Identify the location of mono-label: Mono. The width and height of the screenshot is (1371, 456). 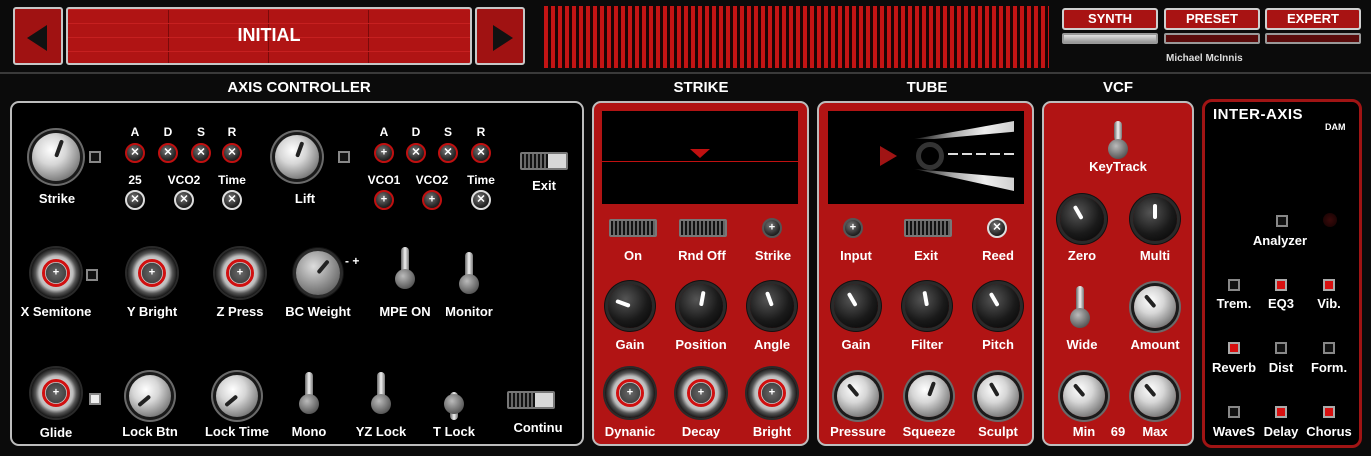
(309, 431).